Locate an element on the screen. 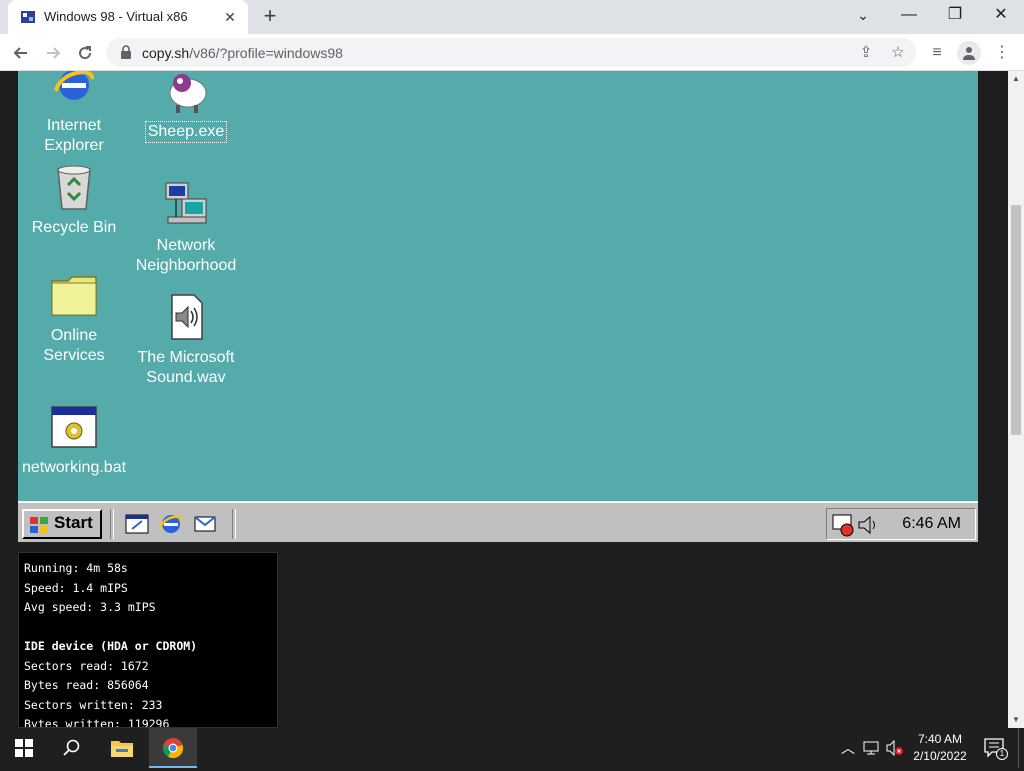 The width and height of the screenshot is (1024, 771). url-text: copy.sh/v86/?profile=windows98 is located at coordinates (242, 53).